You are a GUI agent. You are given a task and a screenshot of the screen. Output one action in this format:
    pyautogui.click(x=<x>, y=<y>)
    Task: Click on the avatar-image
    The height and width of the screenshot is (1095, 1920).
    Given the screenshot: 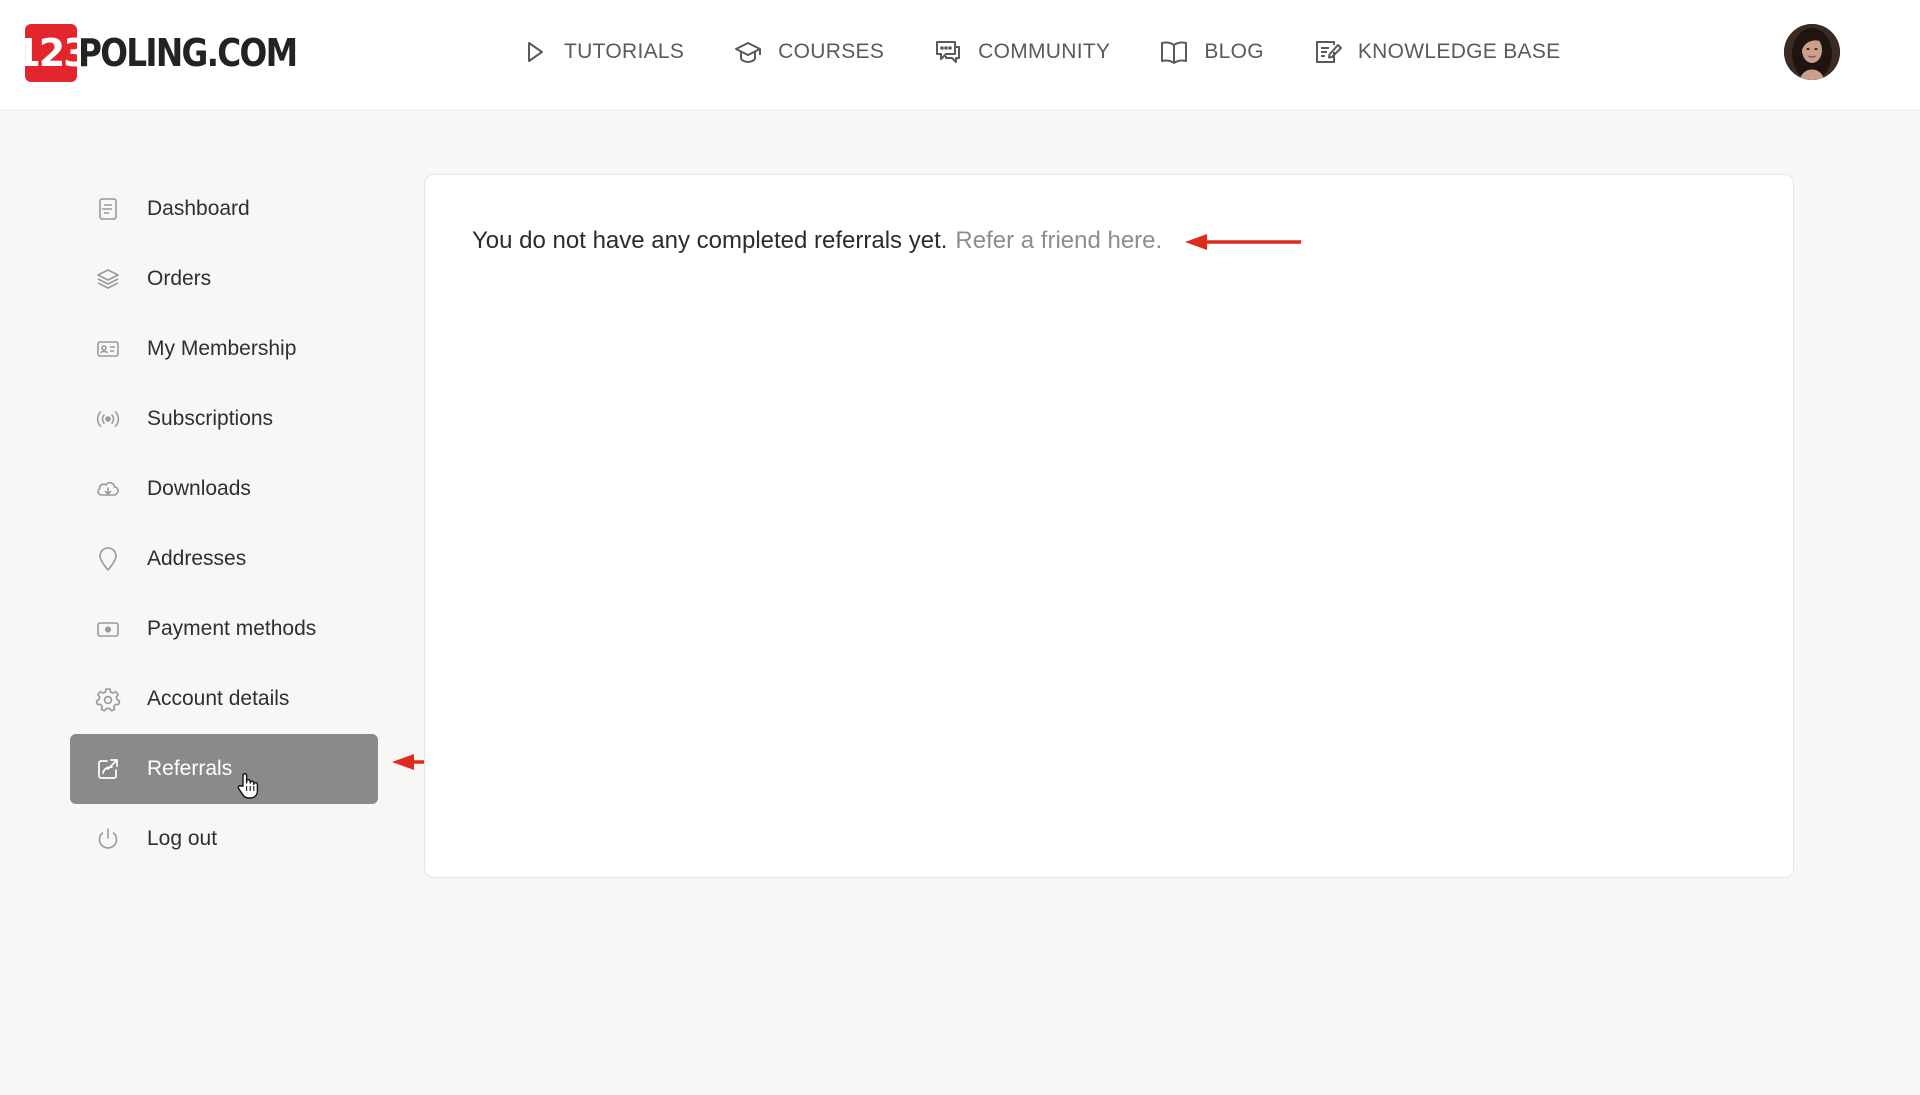 What is the action you would take?
    pyautogui.click(x=1812, y=52)
    